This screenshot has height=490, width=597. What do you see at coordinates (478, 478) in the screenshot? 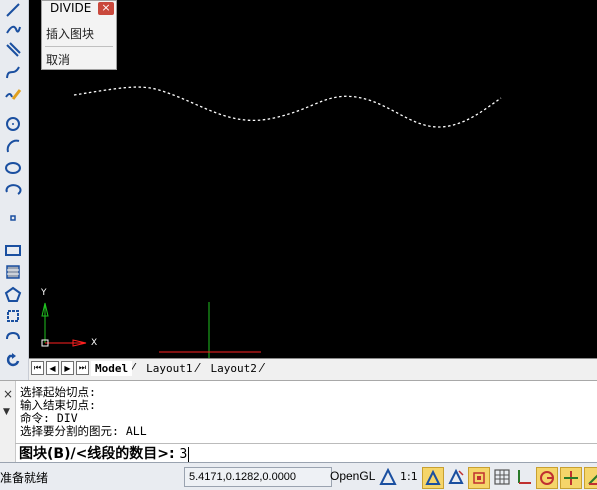
I see `snap-icon` at bounding box center [478, 478].